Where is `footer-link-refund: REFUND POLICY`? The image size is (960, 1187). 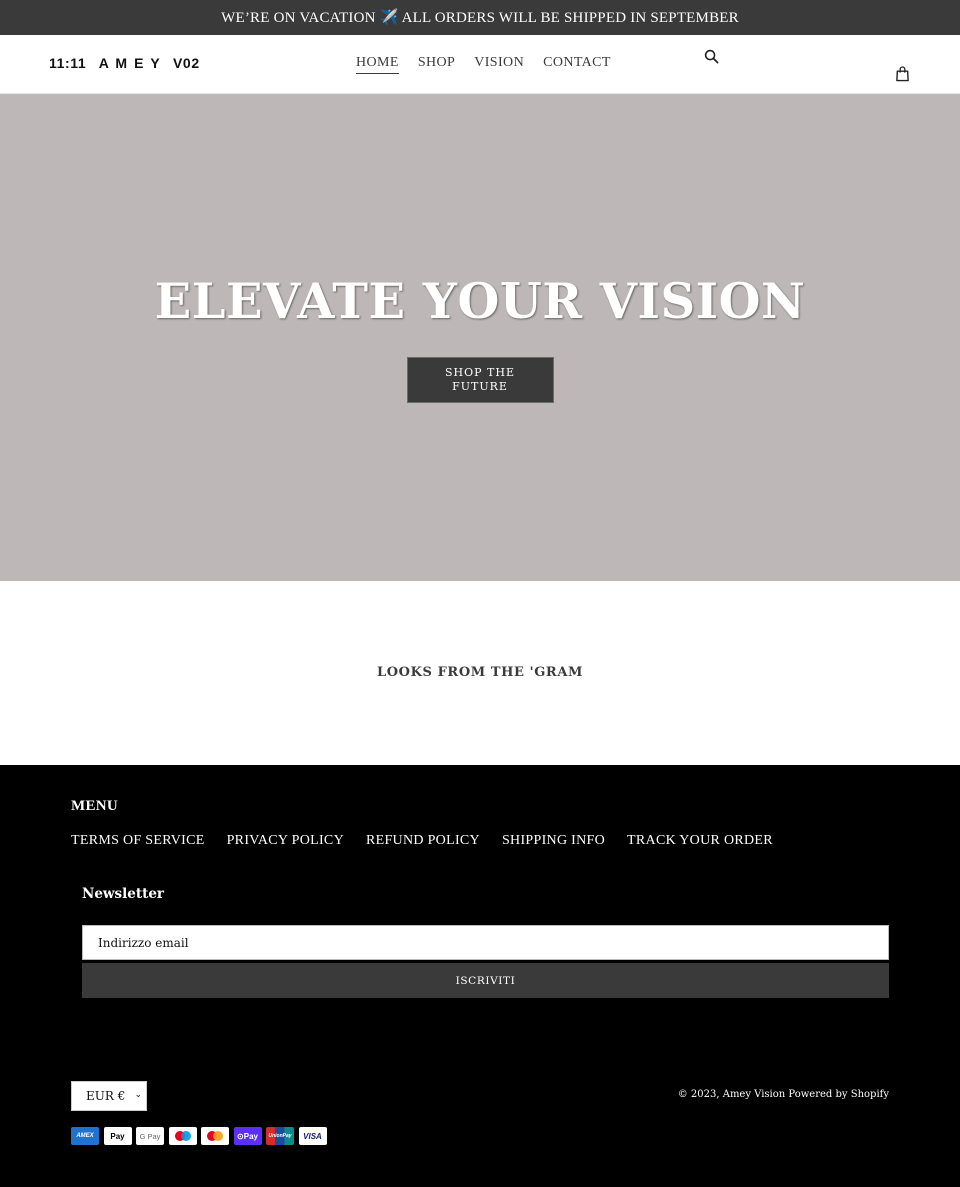 footer-link-refund: REFUND POLICY is located at coordinates (423, 841).